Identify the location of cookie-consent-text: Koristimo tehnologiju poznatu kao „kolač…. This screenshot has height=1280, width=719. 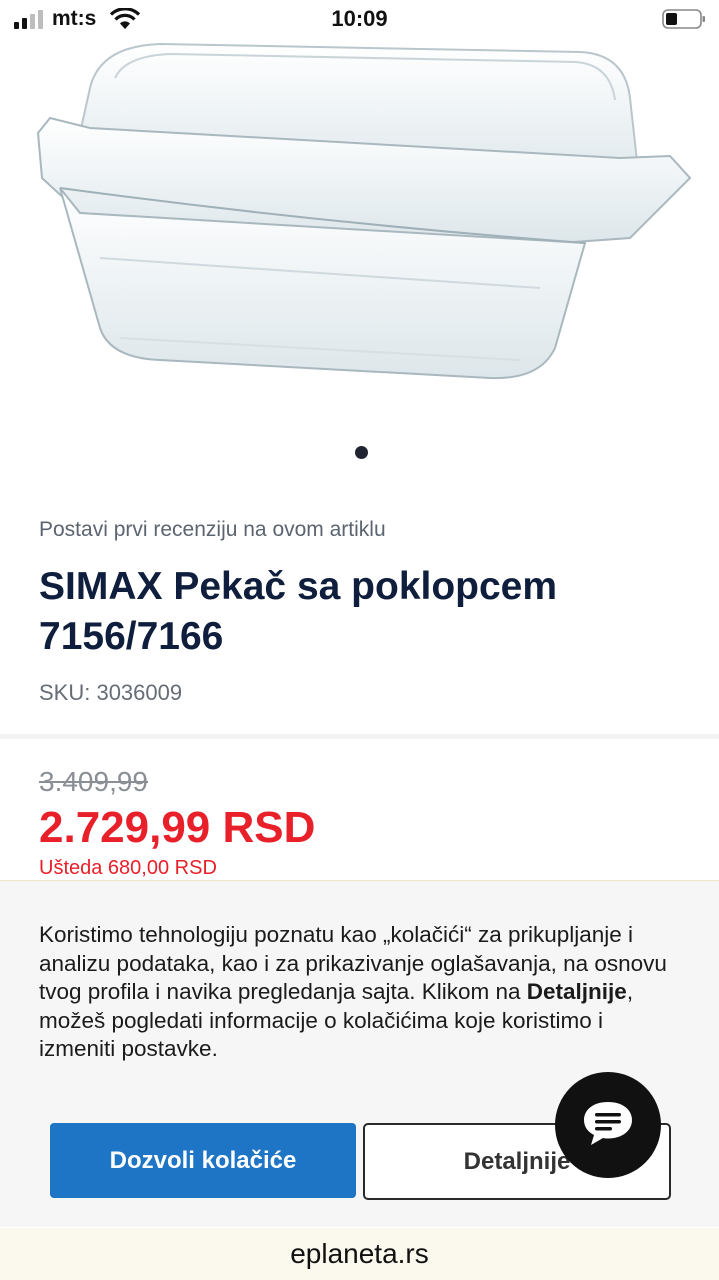
(359, 992).